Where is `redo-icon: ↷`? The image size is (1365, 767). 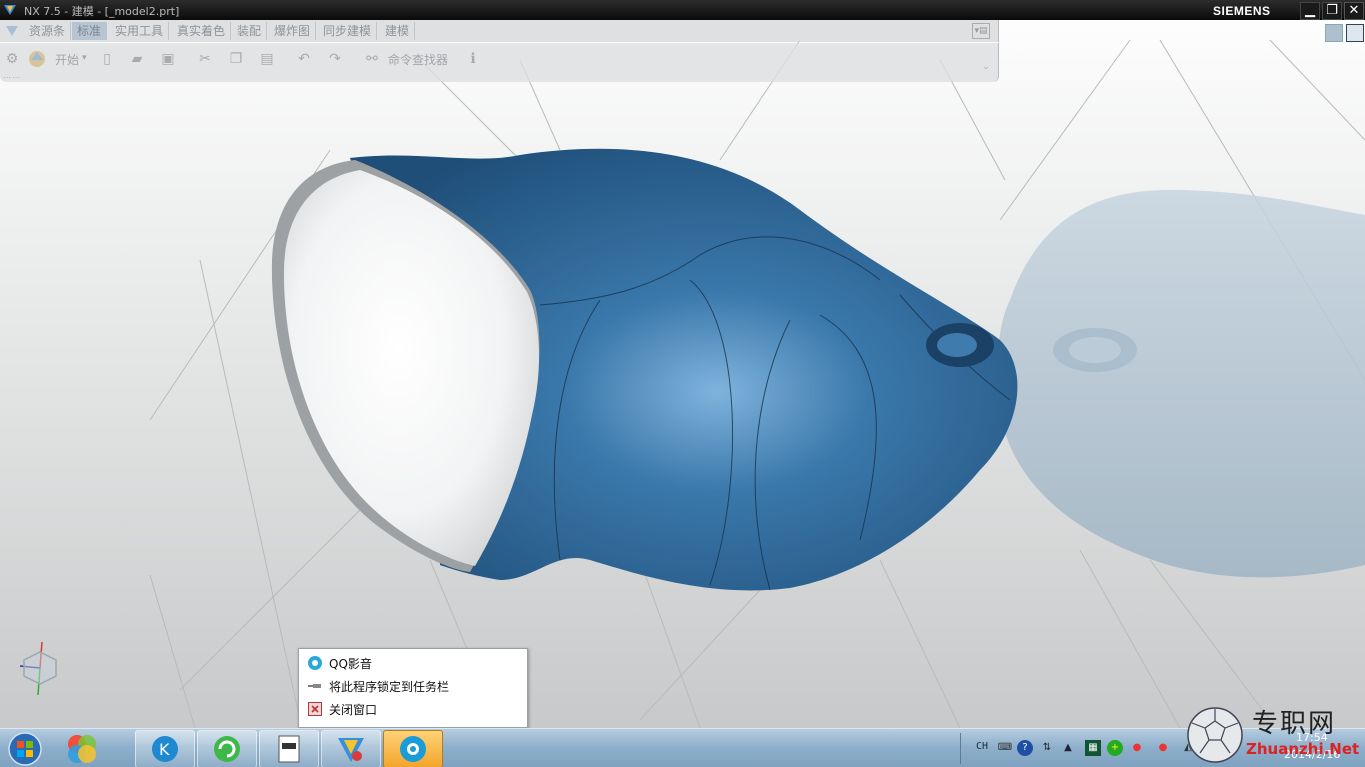 redo-icon: ↷ is located at coordinates (335, 59).